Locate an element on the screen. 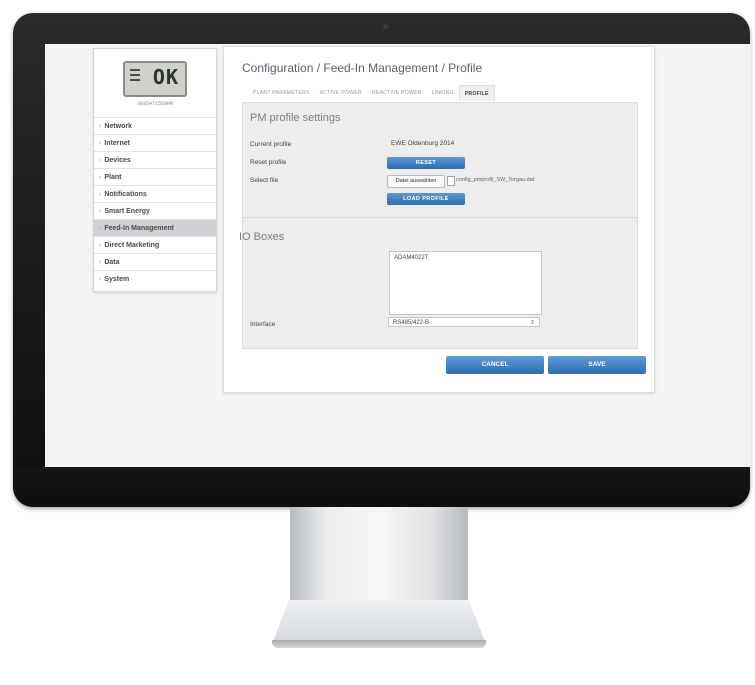 The width and height of the screenshot is (755, 685). sidebar-item-network: › Network is located at coordinates (155, 125).